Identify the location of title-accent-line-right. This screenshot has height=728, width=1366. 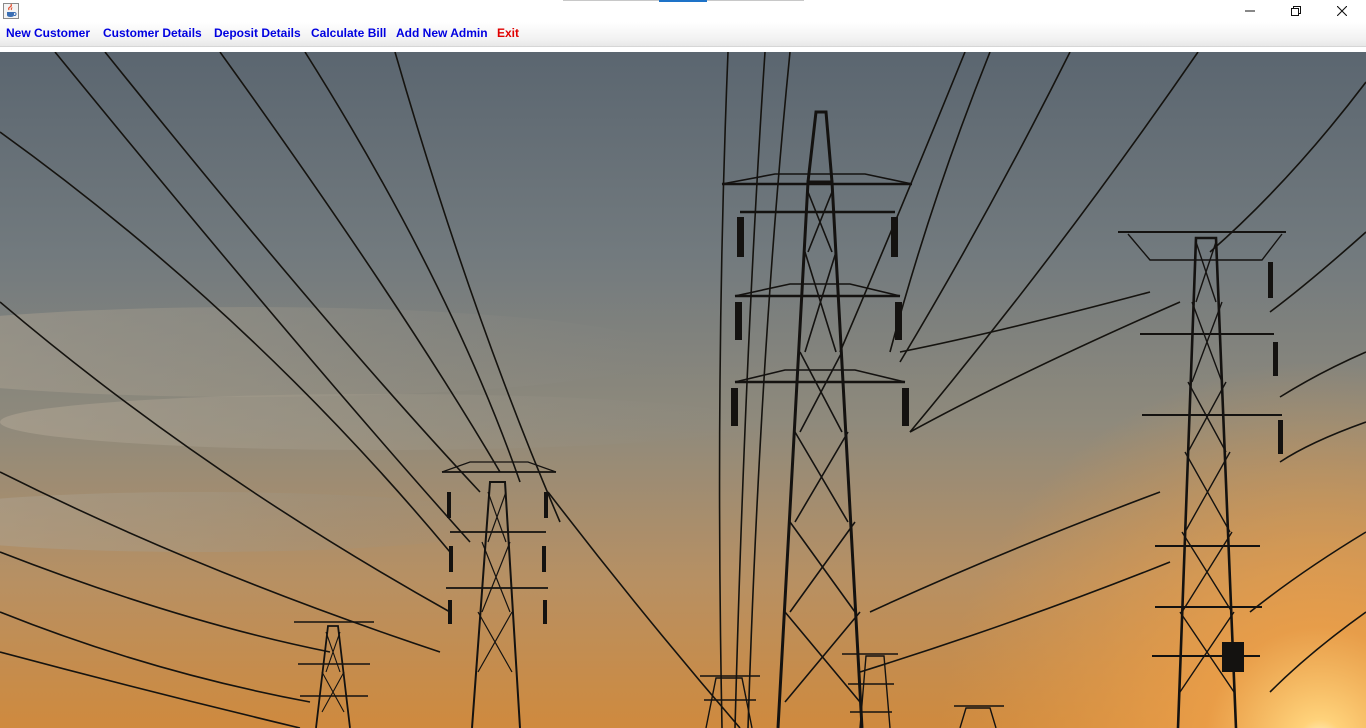
(755, 0).